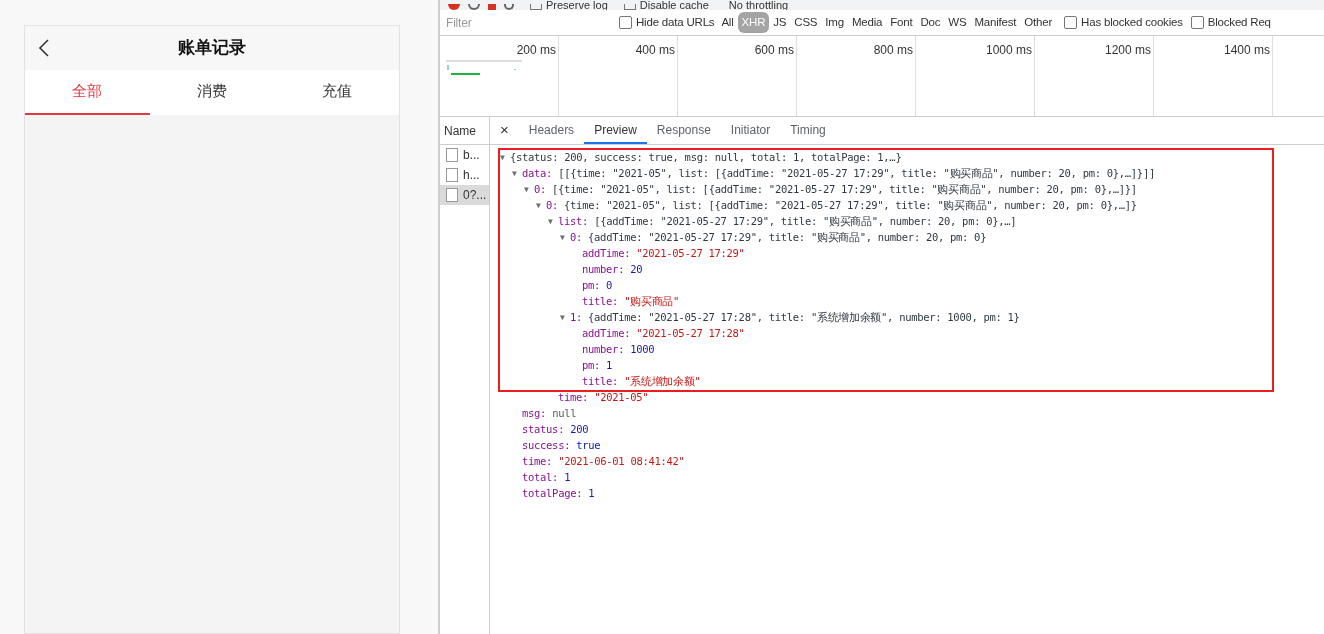 The width and height of the screenshot is (1324, 634). What do you see at coordinates (841, 206) in the screenshot?
I see `json-entry: 0: {time: "2021-05", list: [{addTime: "2021-05-27 17:29", title: "购买商品", number: 20, pm: 0},…]}` at bounding box center [841, 206].